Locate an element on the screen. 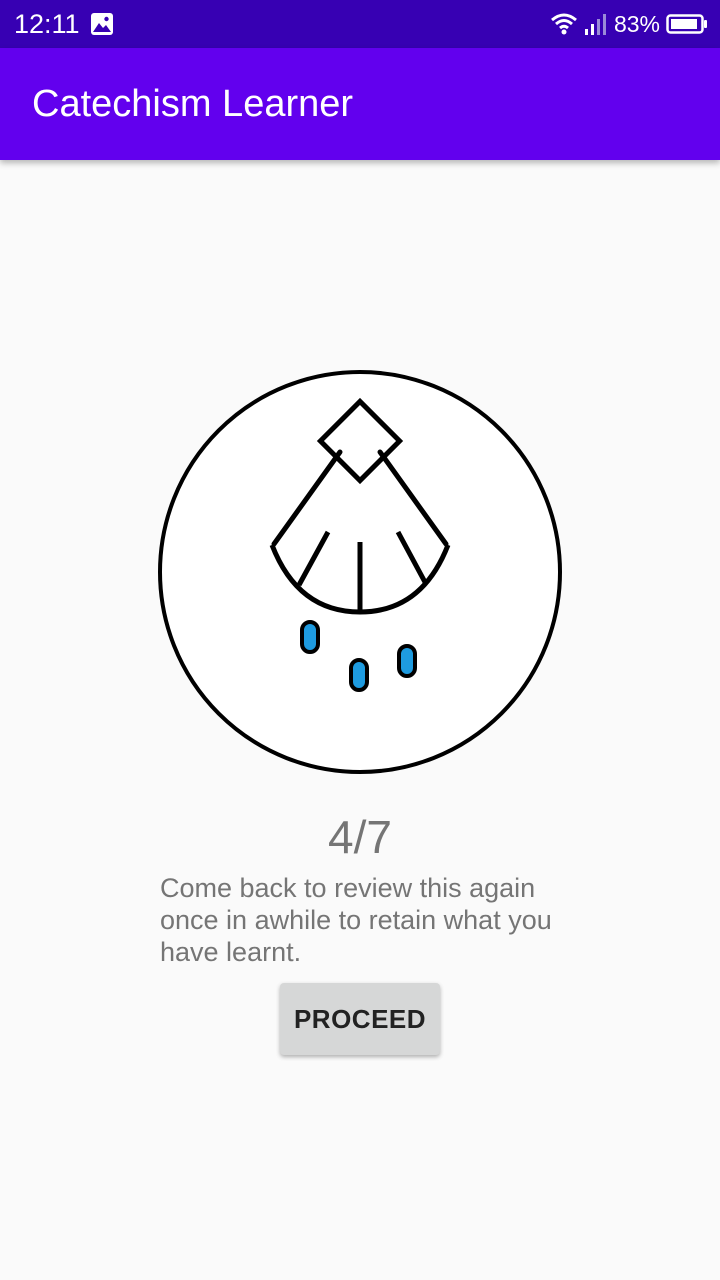 The height and width of the screenshot is (1280, 720). status-time: 12:11 is located at coordinates (47, 24).